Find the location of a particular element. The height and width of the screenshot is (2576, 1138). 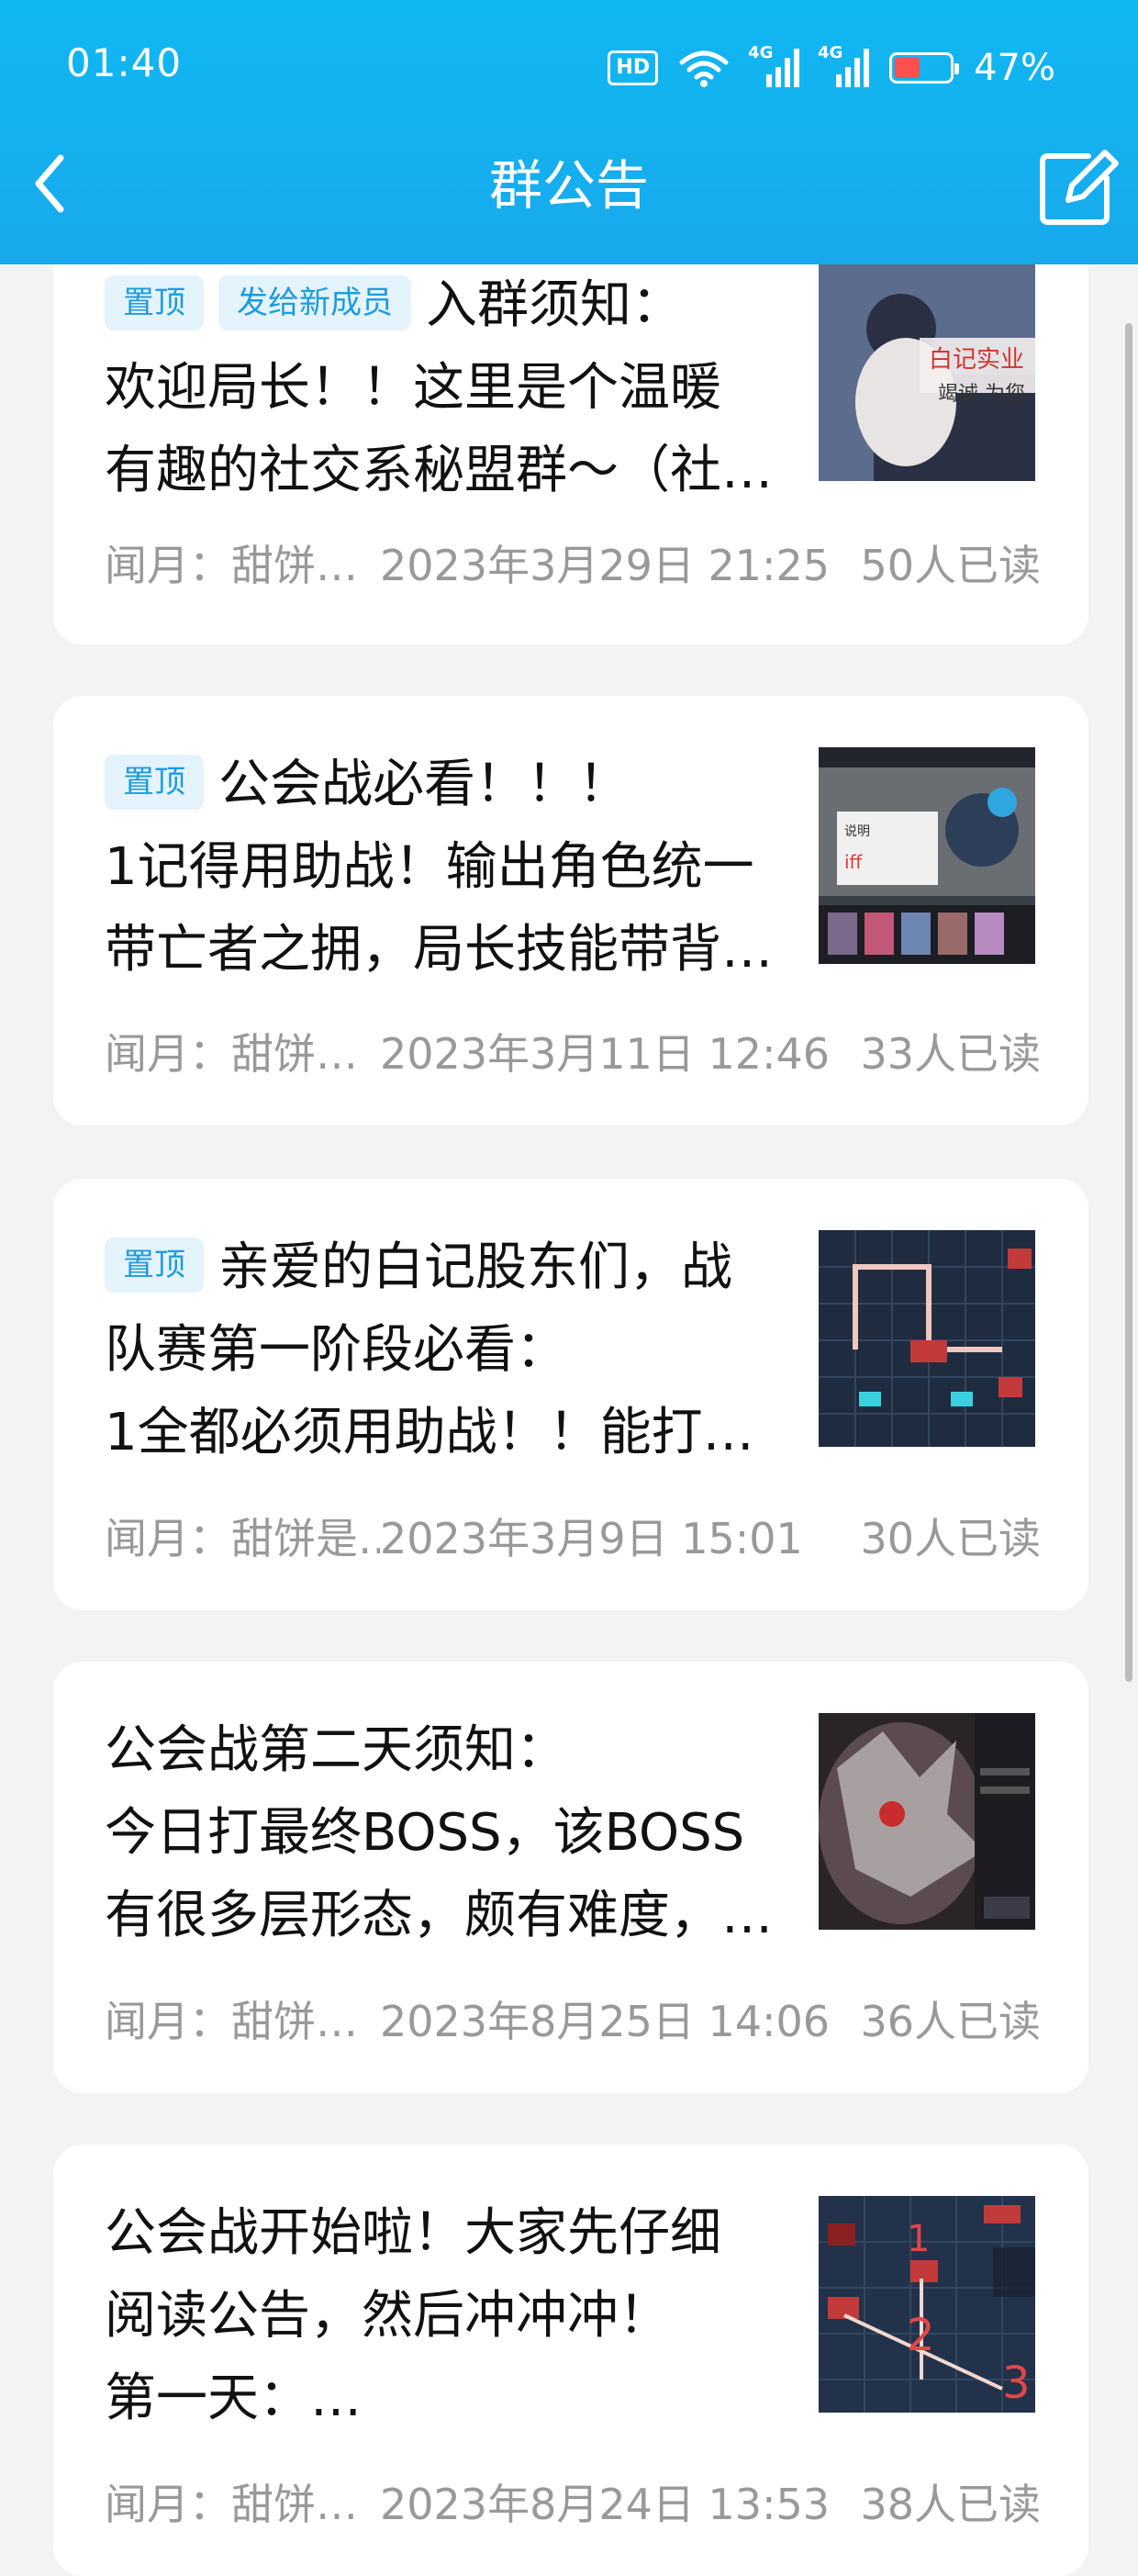

announcement-body-line: 队赛第一阶段必看： is located at coordinates (336, 1350).